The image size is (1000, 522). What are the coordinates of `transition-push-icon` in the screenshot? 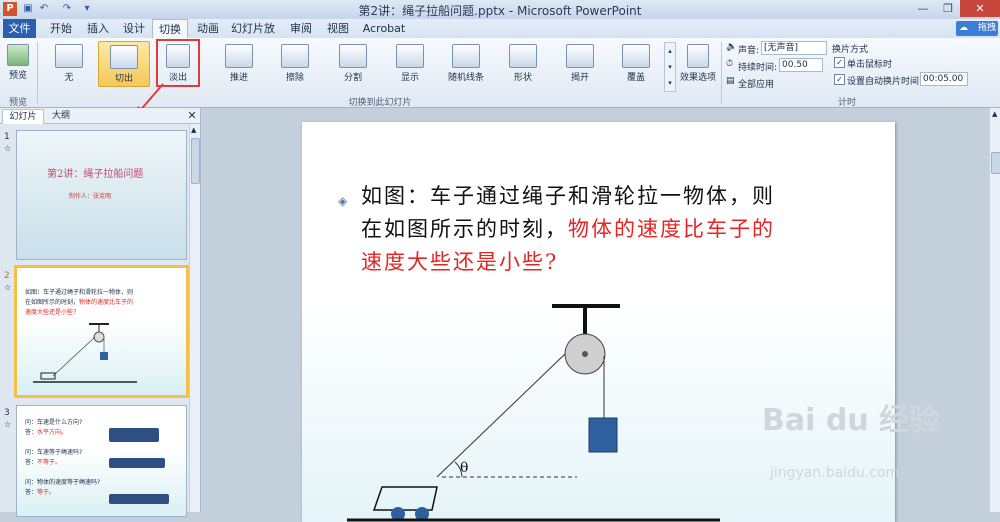 It's located at (239, 56).